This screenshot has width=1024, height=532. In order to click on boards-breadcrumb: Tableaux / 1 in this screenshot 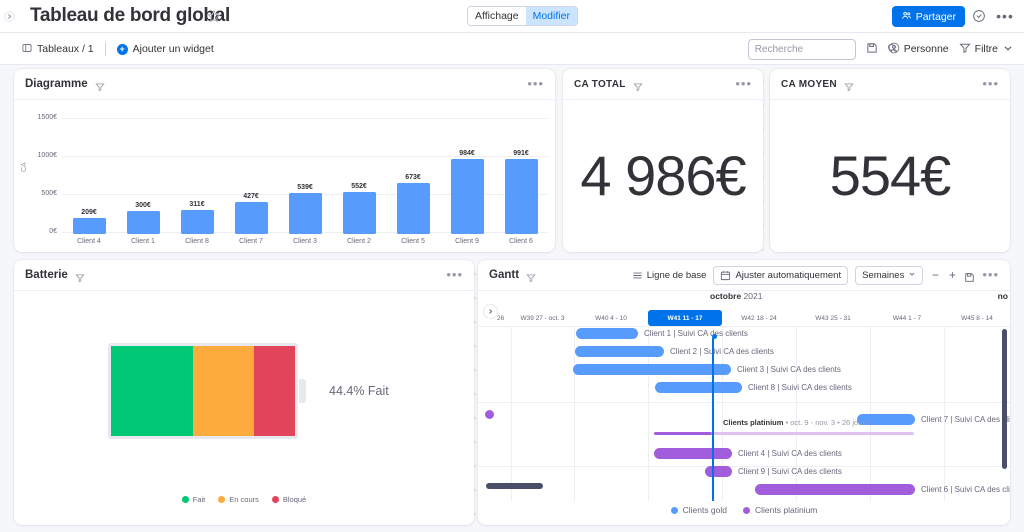, I will do `click(58, 49)`.